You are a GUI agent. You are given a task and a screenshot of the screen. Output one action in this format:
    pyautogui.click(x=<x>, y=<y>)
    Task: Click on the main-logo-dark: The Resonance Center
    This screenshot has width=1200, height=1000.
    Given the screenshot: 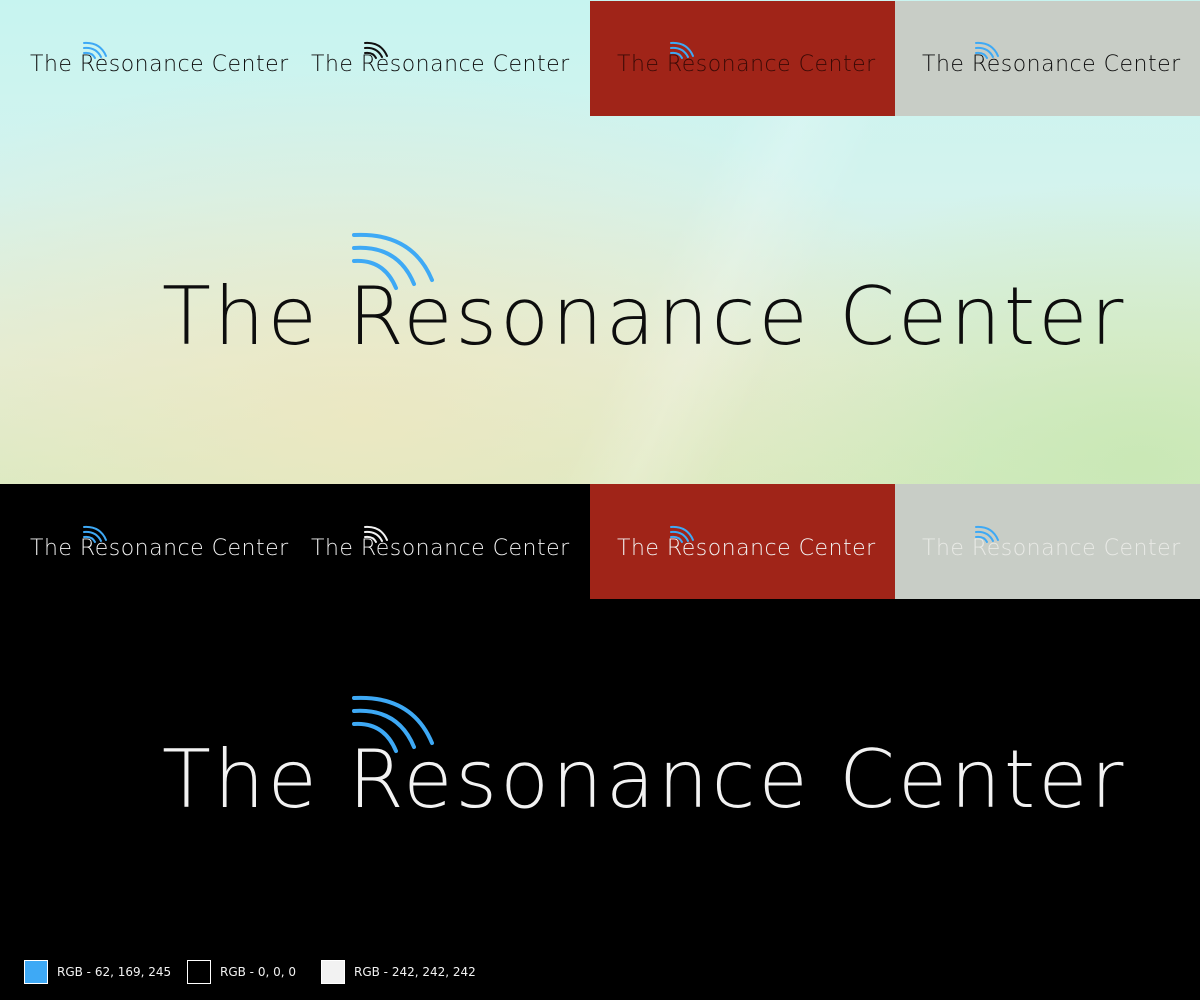 What is the action you would take?
    pyautogui.click(x=642, y=765)
    